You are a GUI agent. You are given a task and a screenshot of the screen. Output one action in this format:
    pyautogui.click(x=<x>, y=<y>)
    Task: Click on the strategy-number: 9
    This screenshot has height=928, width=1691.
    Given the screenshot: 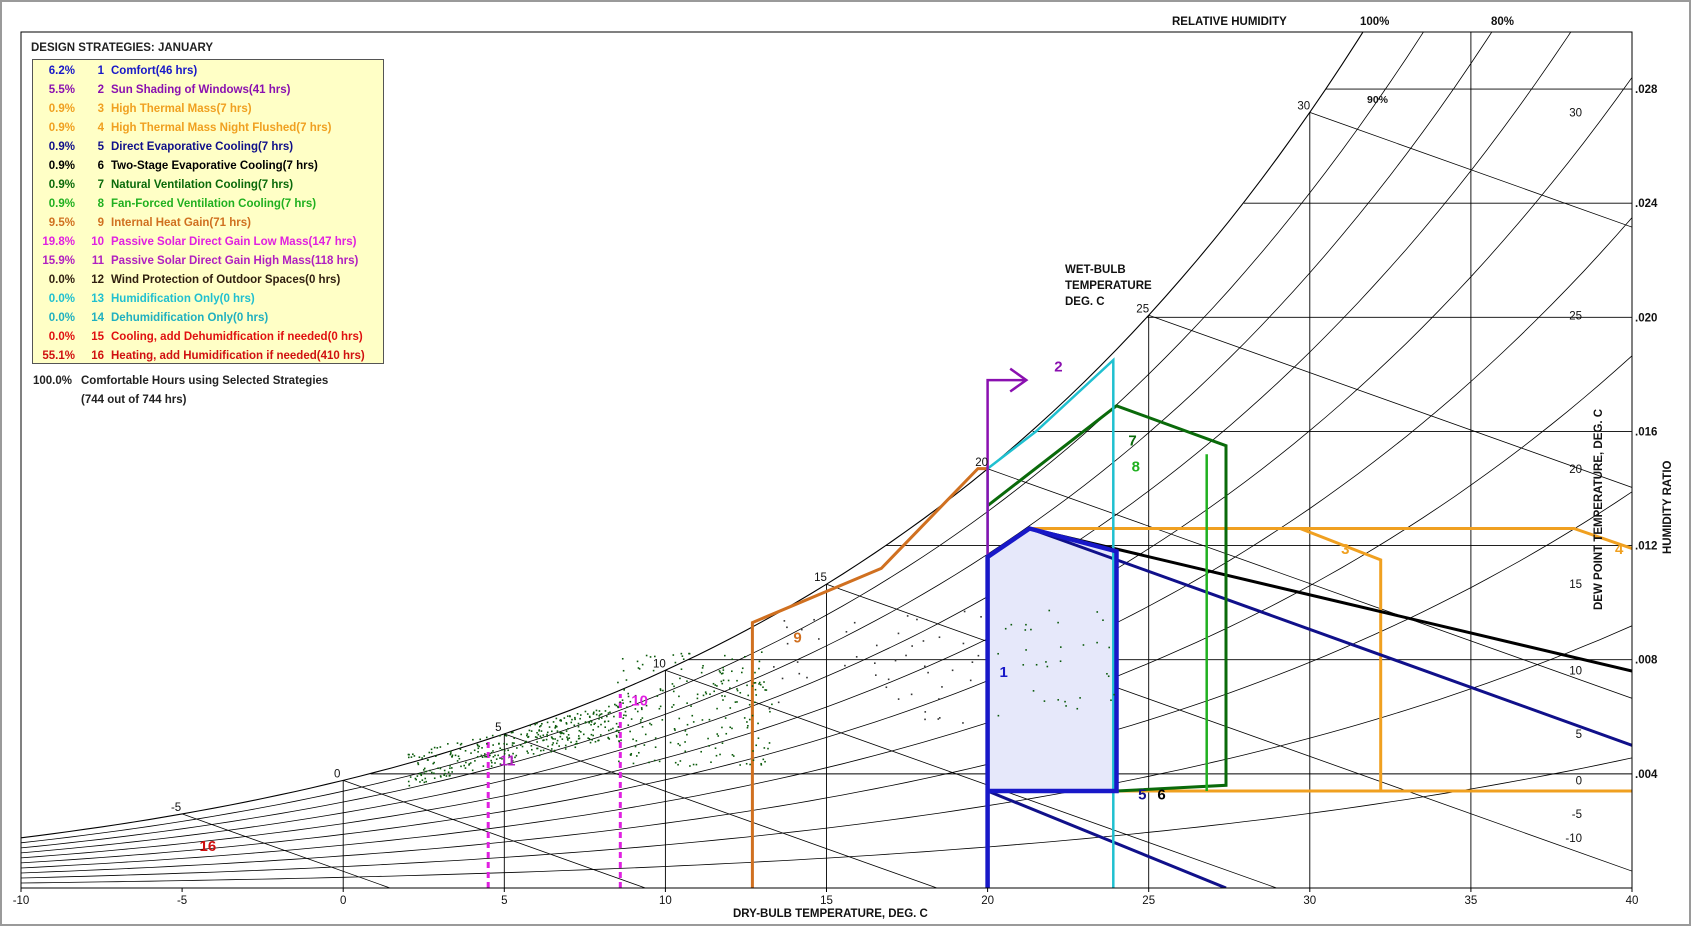 What is the action you would take?
    pyautogui.click(x=100, y=223)
    